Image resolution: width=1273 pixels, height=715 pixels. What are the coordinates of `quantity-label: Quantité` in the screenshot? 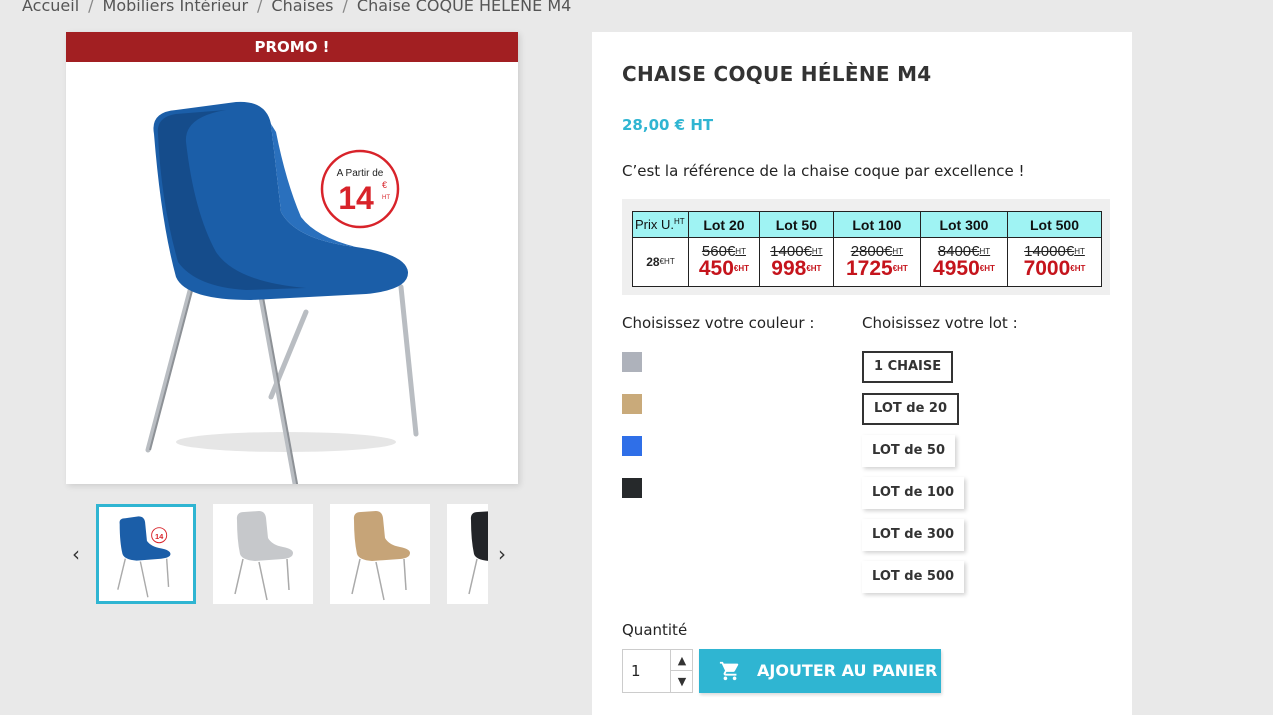 It's located at (655, 630).